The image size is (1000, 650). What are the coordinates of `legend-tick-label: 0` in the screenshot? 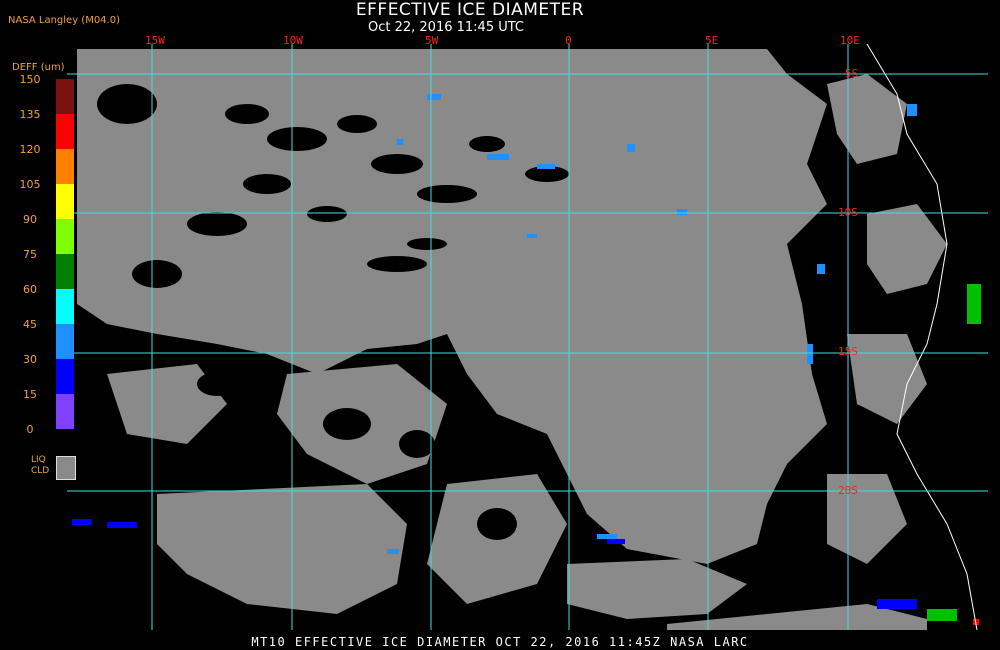 It's located at (30, 429).